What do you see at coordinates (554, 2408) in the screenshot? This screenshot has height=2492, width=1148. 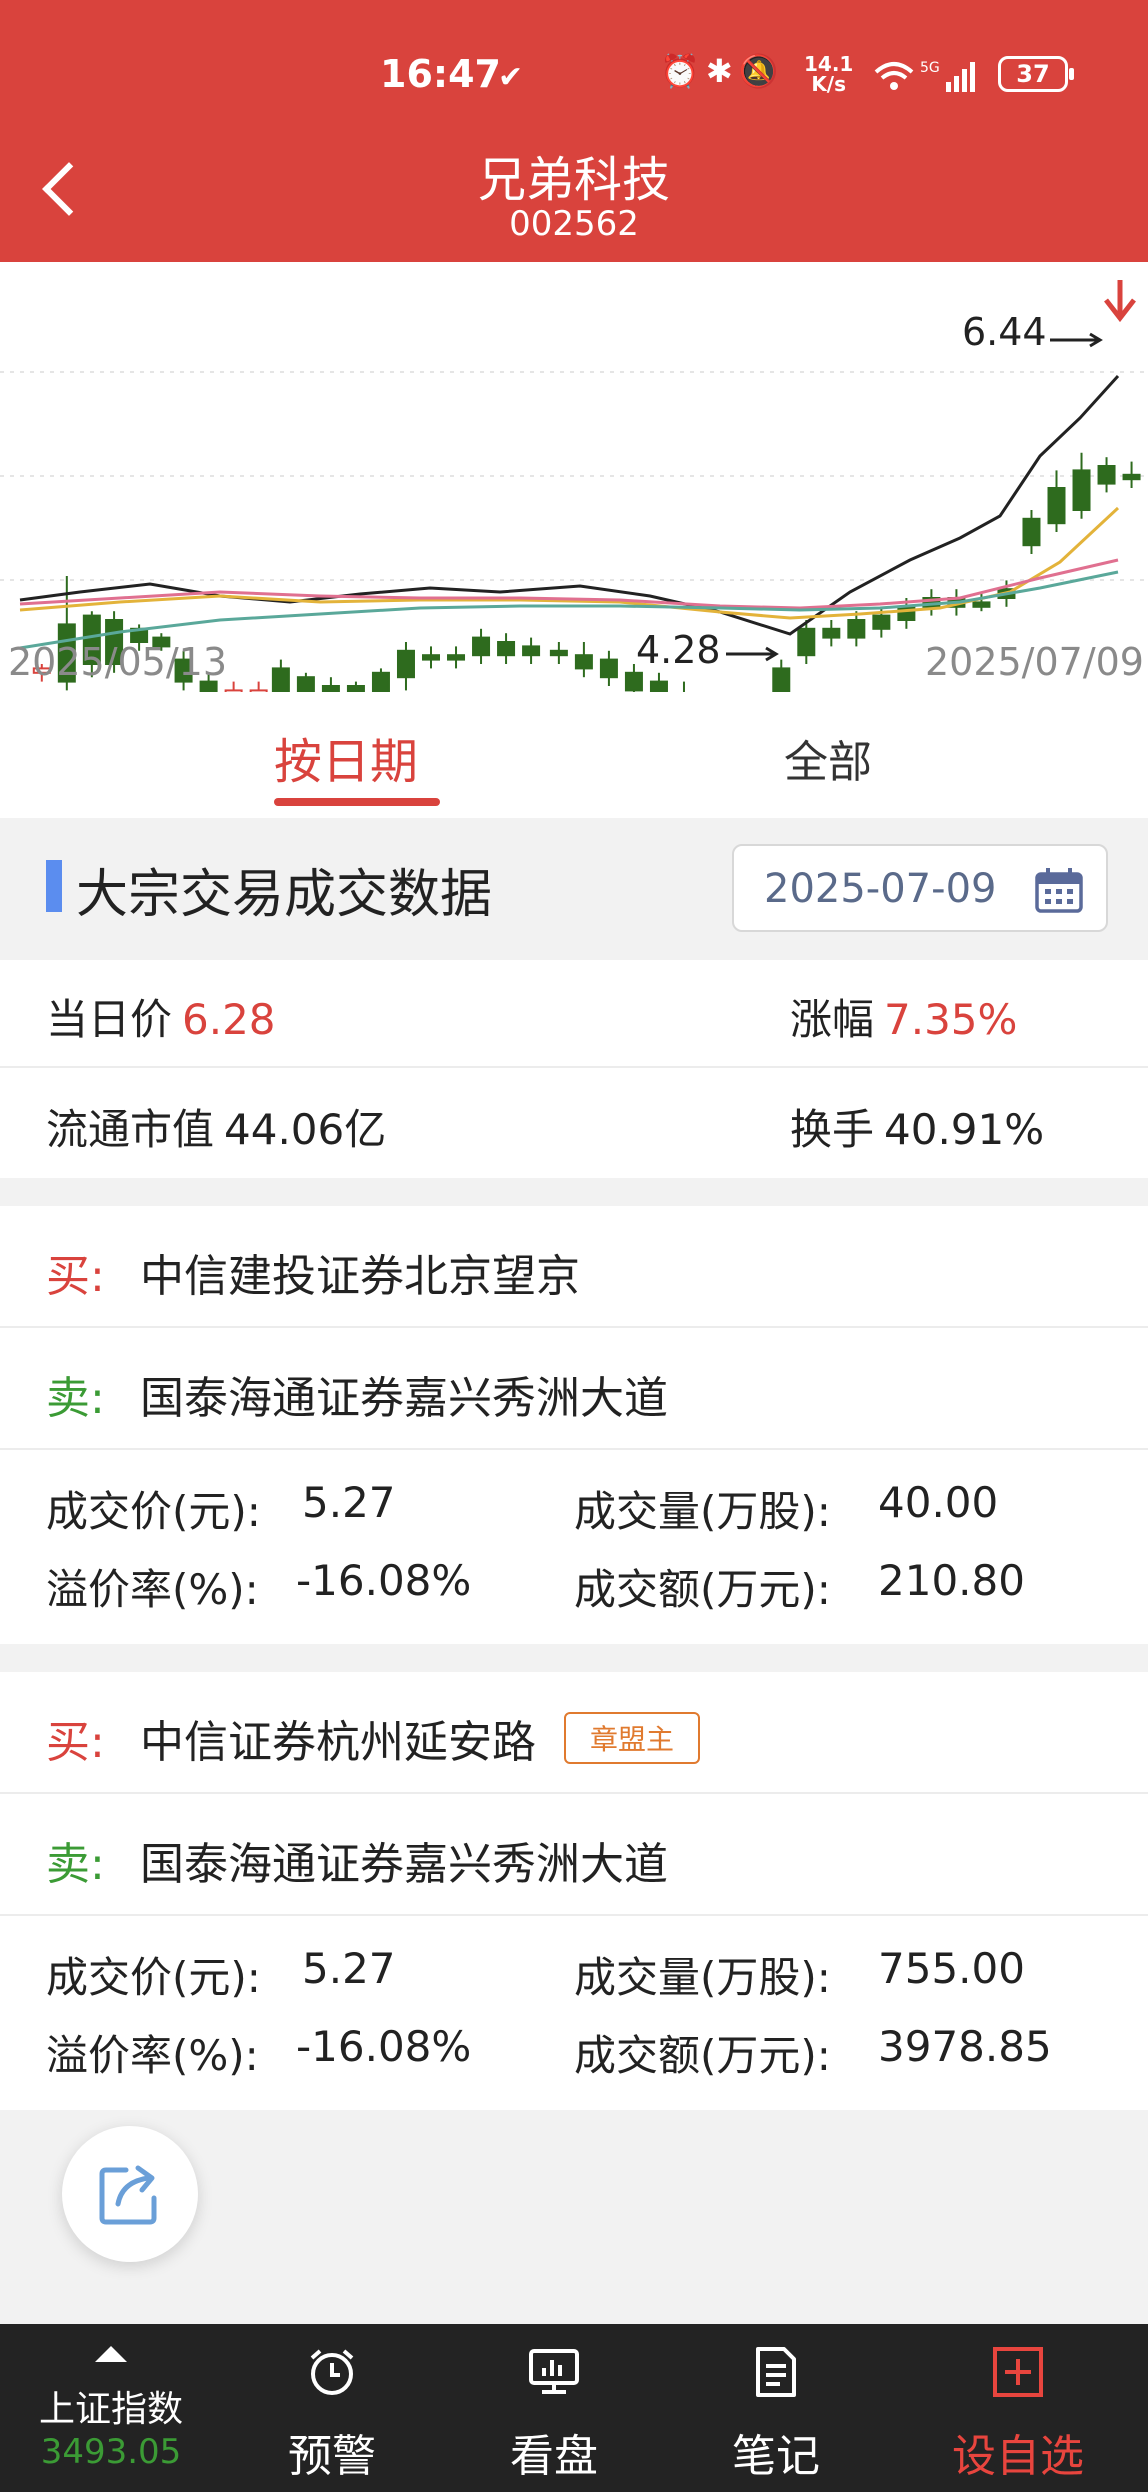 I see `nav-market: 看盘` at bounding box center [554, 2408].